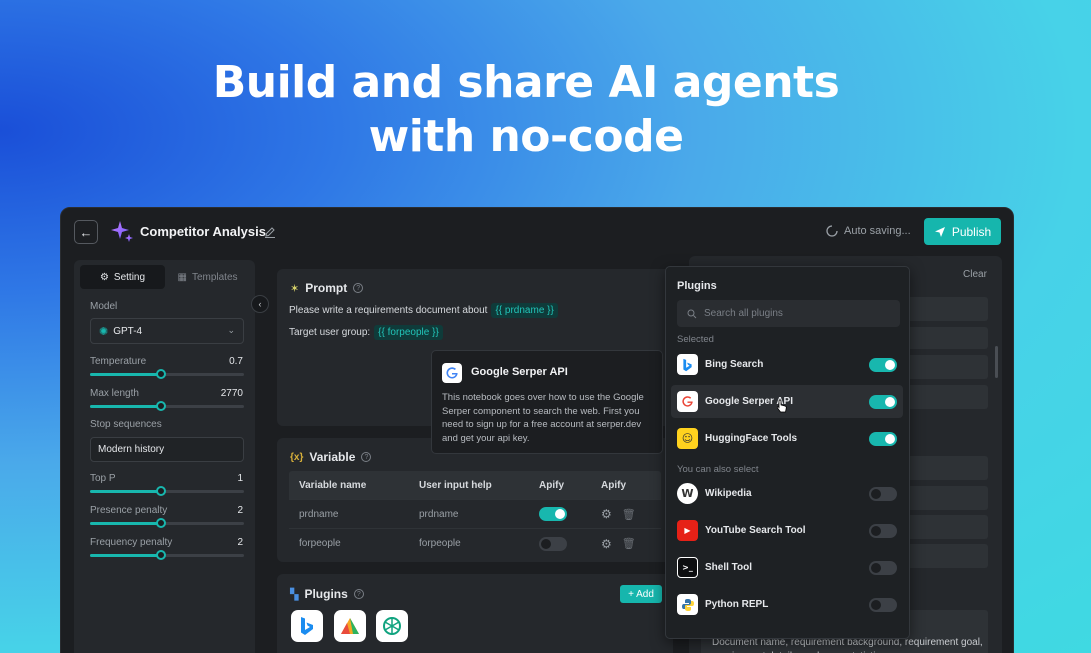 The width and height of the screenshot is (1091, 653). Describe the element at coordinates (350, 626) in the screenshot. I see `apify-icon` at that location.